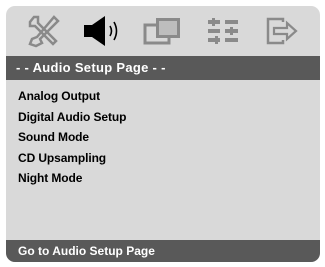 Image resolution: width=325 pixels, height=267 pixels. Describe the element at coordinates (72, 178) in the screenshot. I see `menu-item-night-mode: Night Mode` at that location.